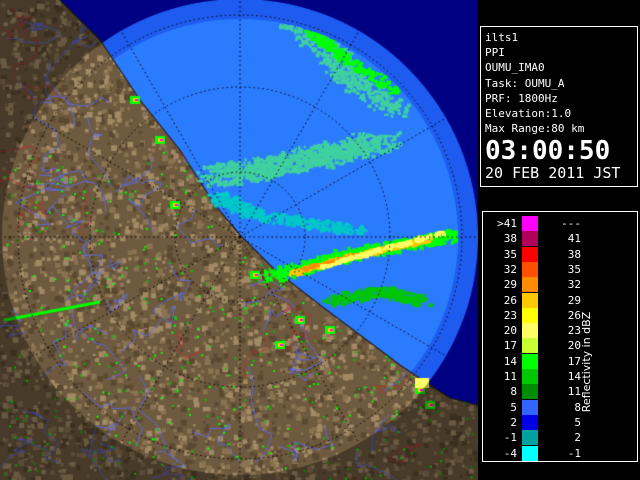 The image size is (640, 480). What do you see at coordinates (510, 346) in the screenshot?
I see `legend-lower-bound: 17` at bounding box center [510, 346].